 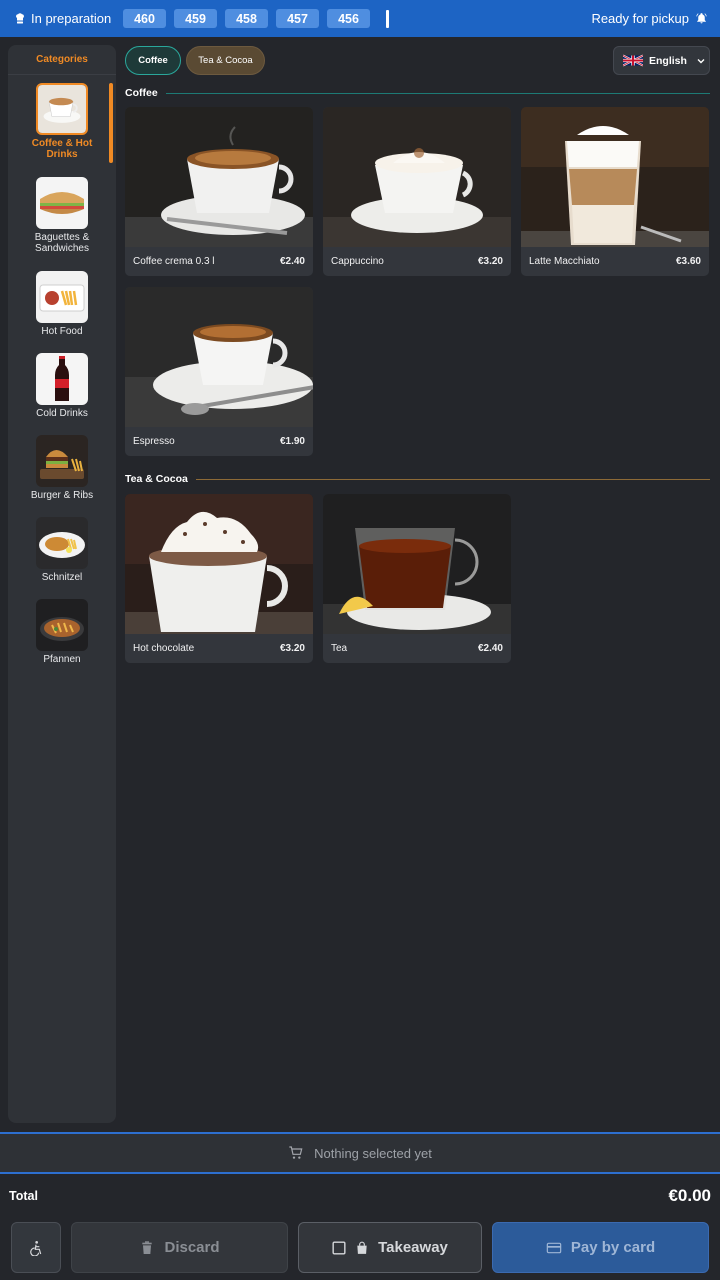 I want to click on sidebar-item-pfannen: Pfannen, so click(x=62, y=632).